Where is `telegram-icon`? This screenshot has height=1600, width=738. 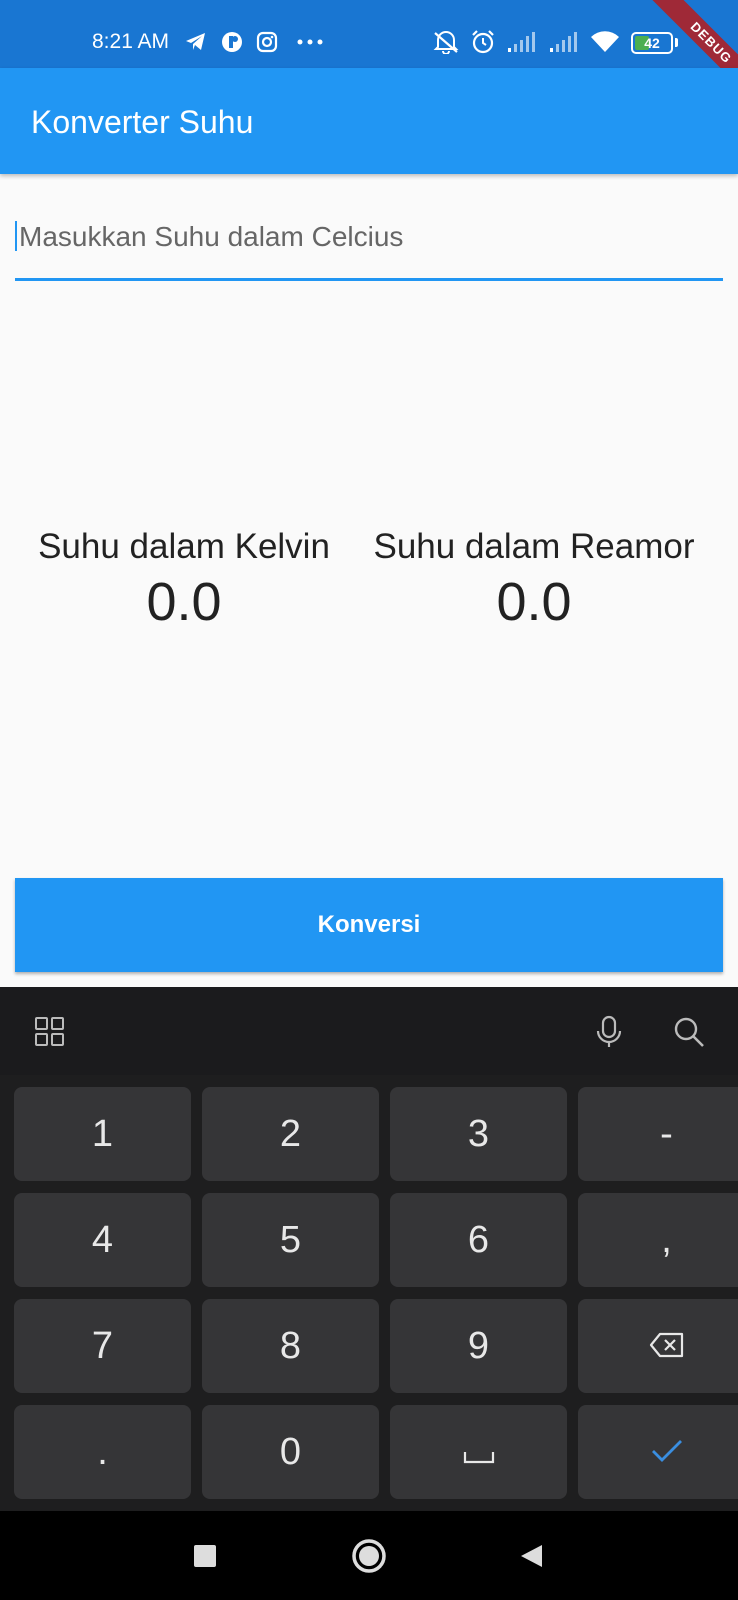 telegram-icon is located at coordinates (196, 42).